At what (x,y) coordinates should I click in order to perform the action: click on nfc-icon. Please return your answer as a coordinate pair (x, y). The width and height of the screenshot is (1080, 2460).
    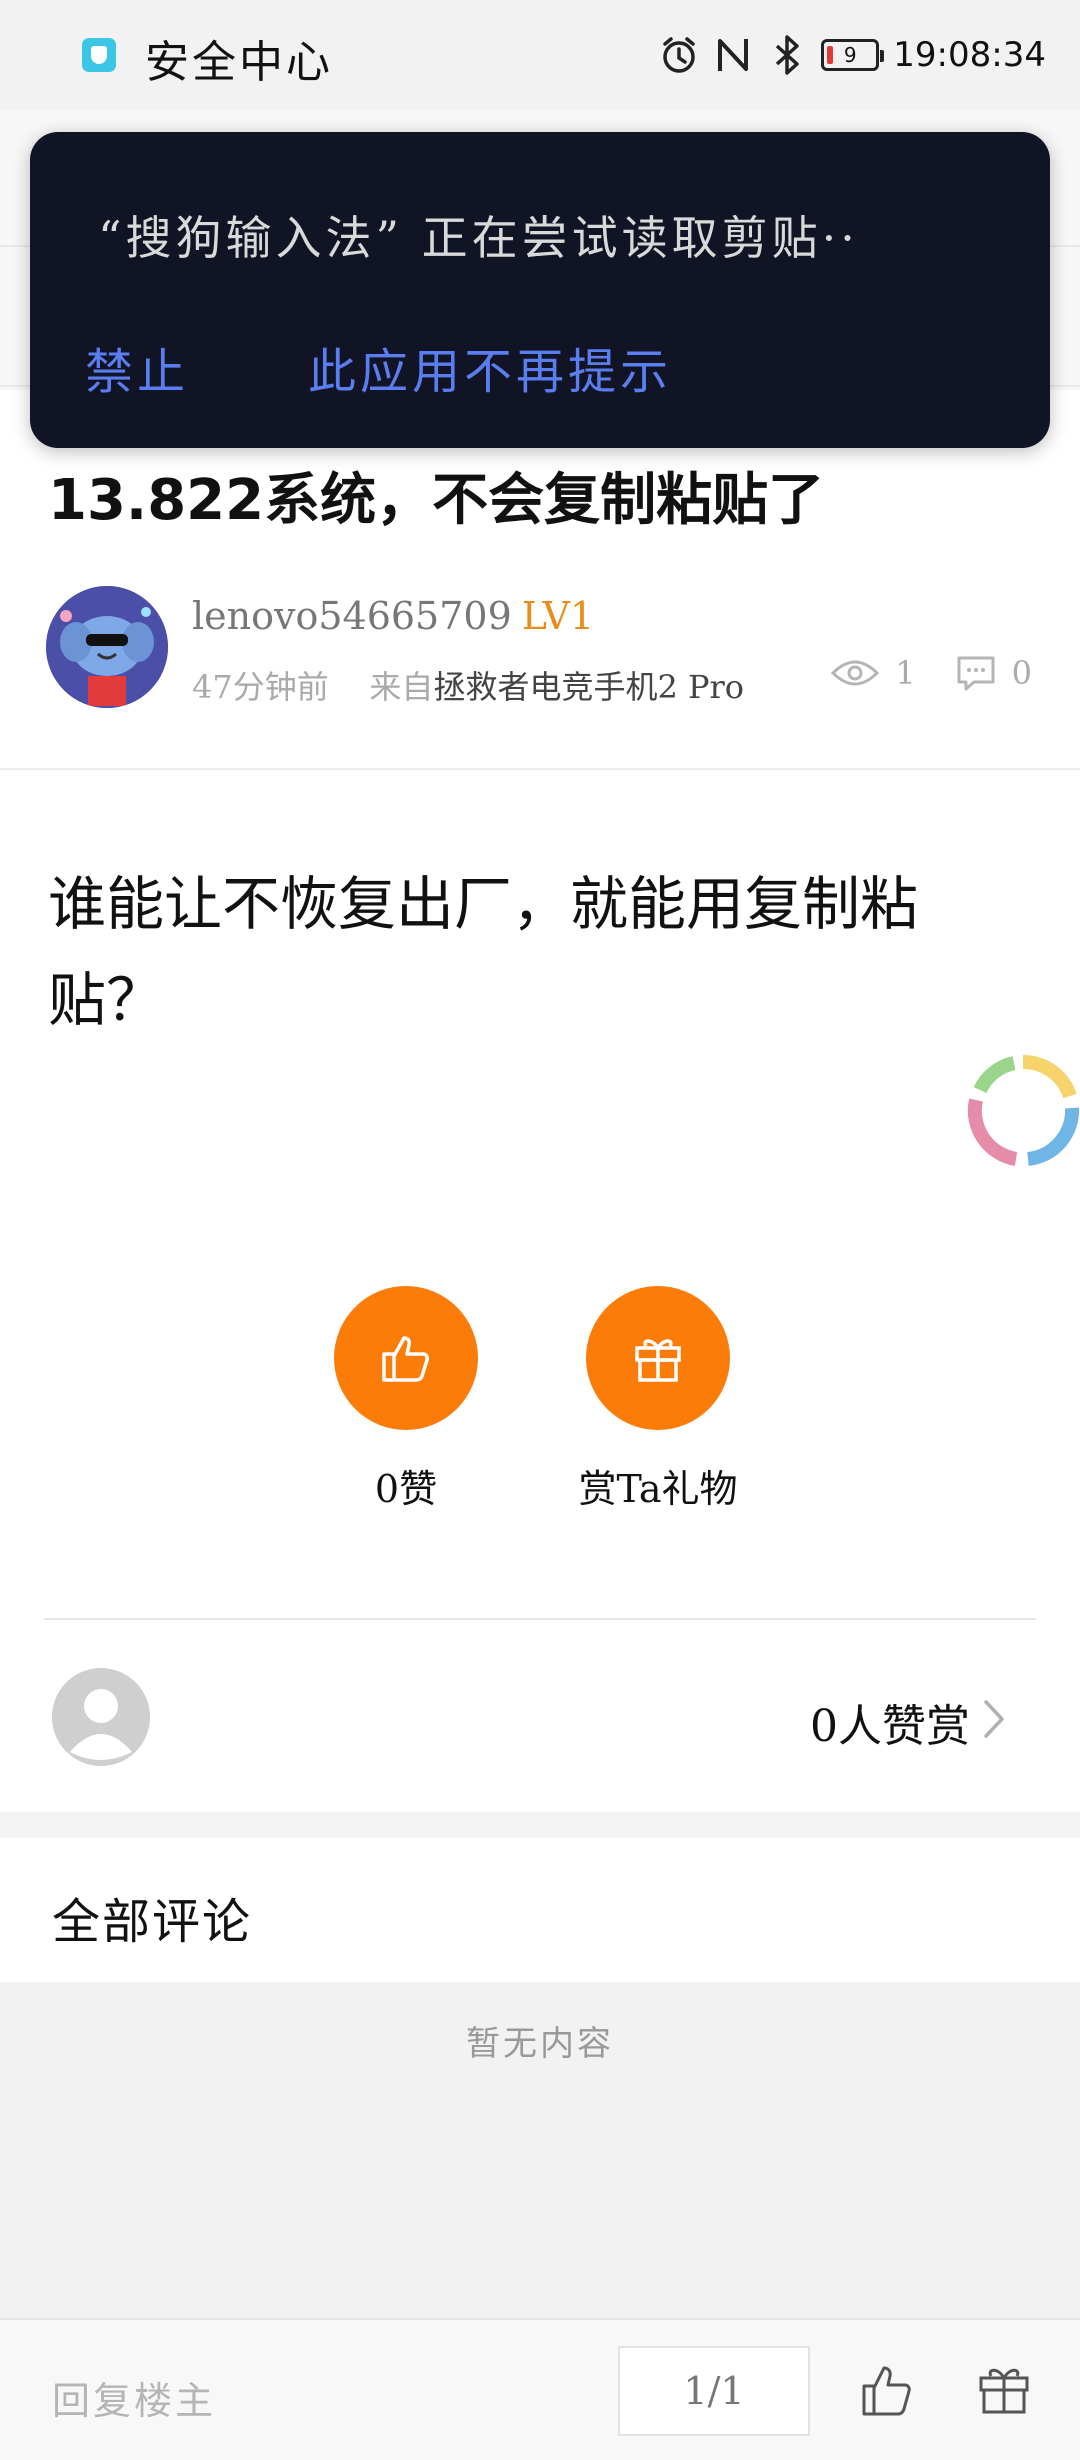
    Looking at the image, I should click on (733, 55).